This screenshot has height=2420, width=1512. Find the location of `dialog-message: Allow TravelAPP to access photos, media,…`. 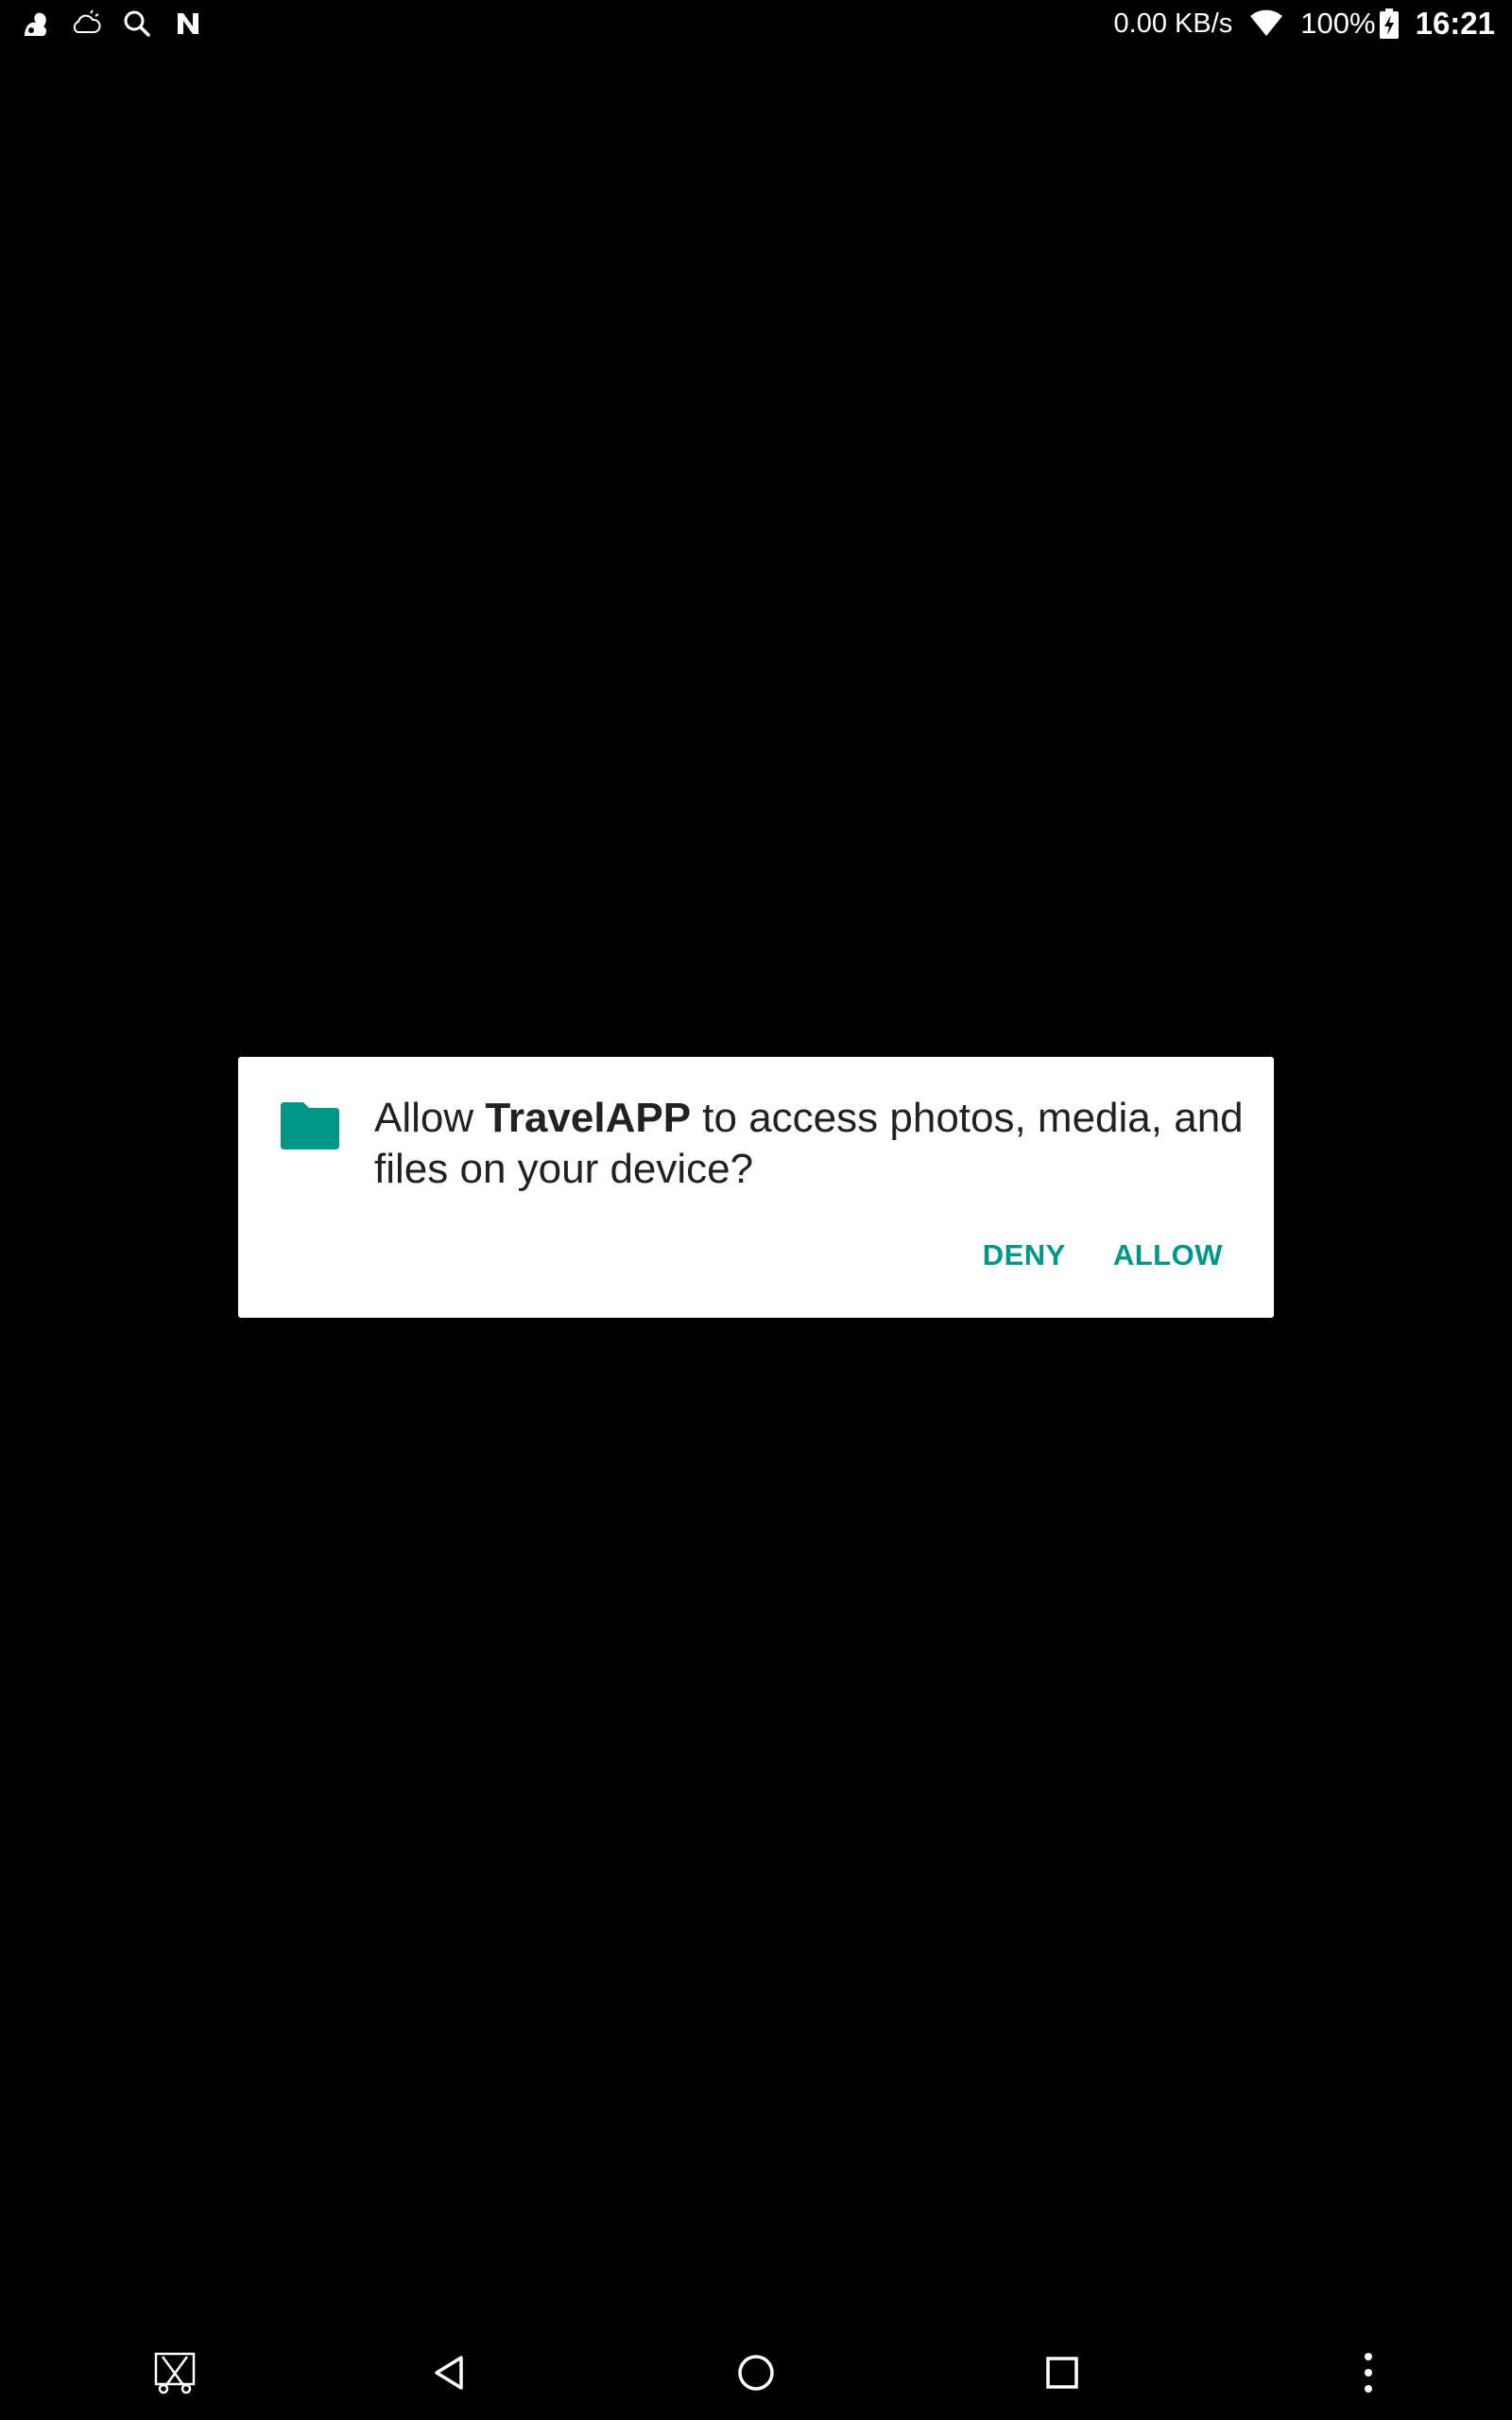

dialog-message: Allow TravelAPP to access photos, media,… is located at coordinates (809, 1144).